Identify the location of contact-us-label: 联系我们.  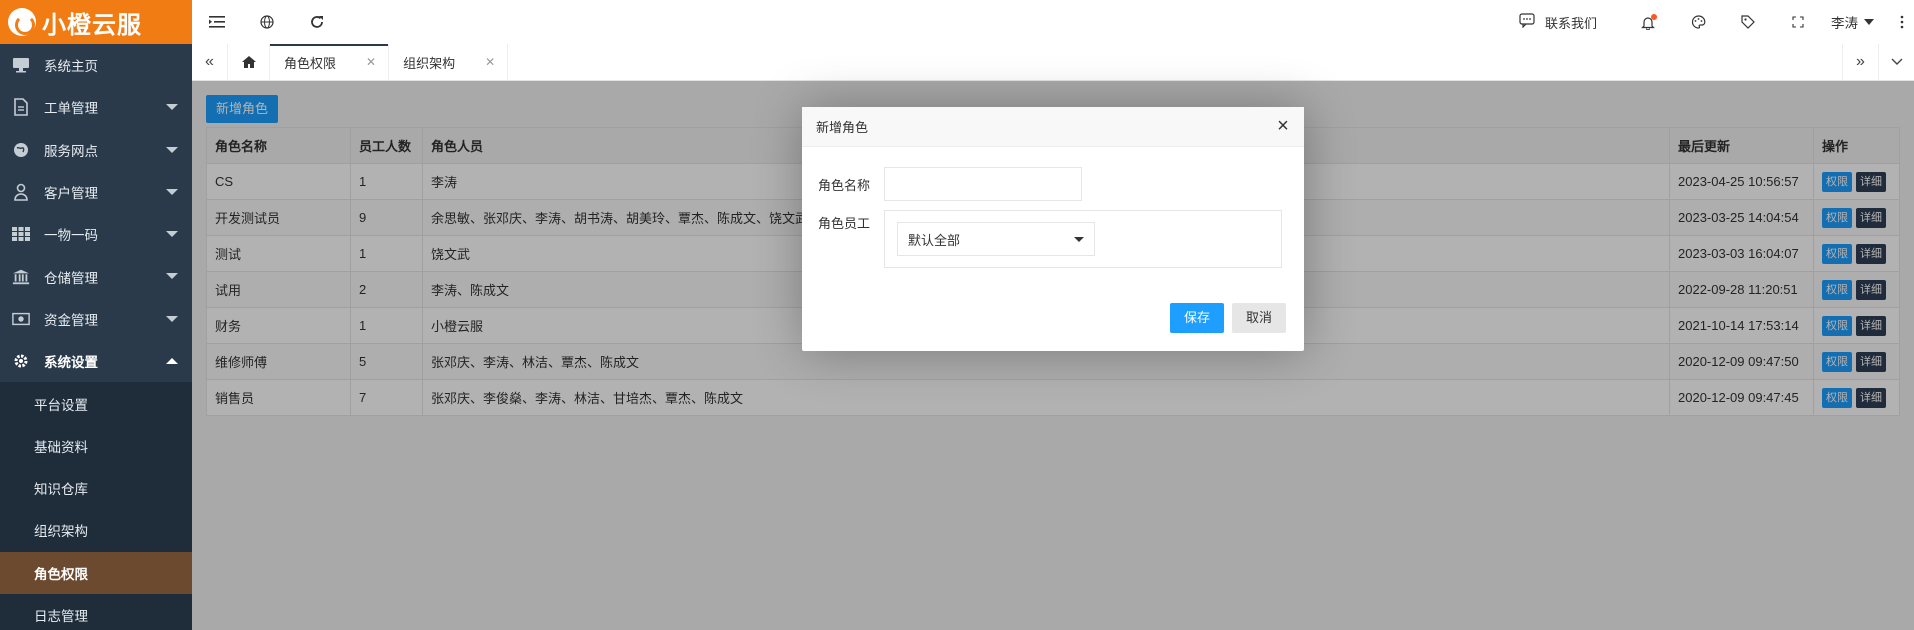
(1570, 23).